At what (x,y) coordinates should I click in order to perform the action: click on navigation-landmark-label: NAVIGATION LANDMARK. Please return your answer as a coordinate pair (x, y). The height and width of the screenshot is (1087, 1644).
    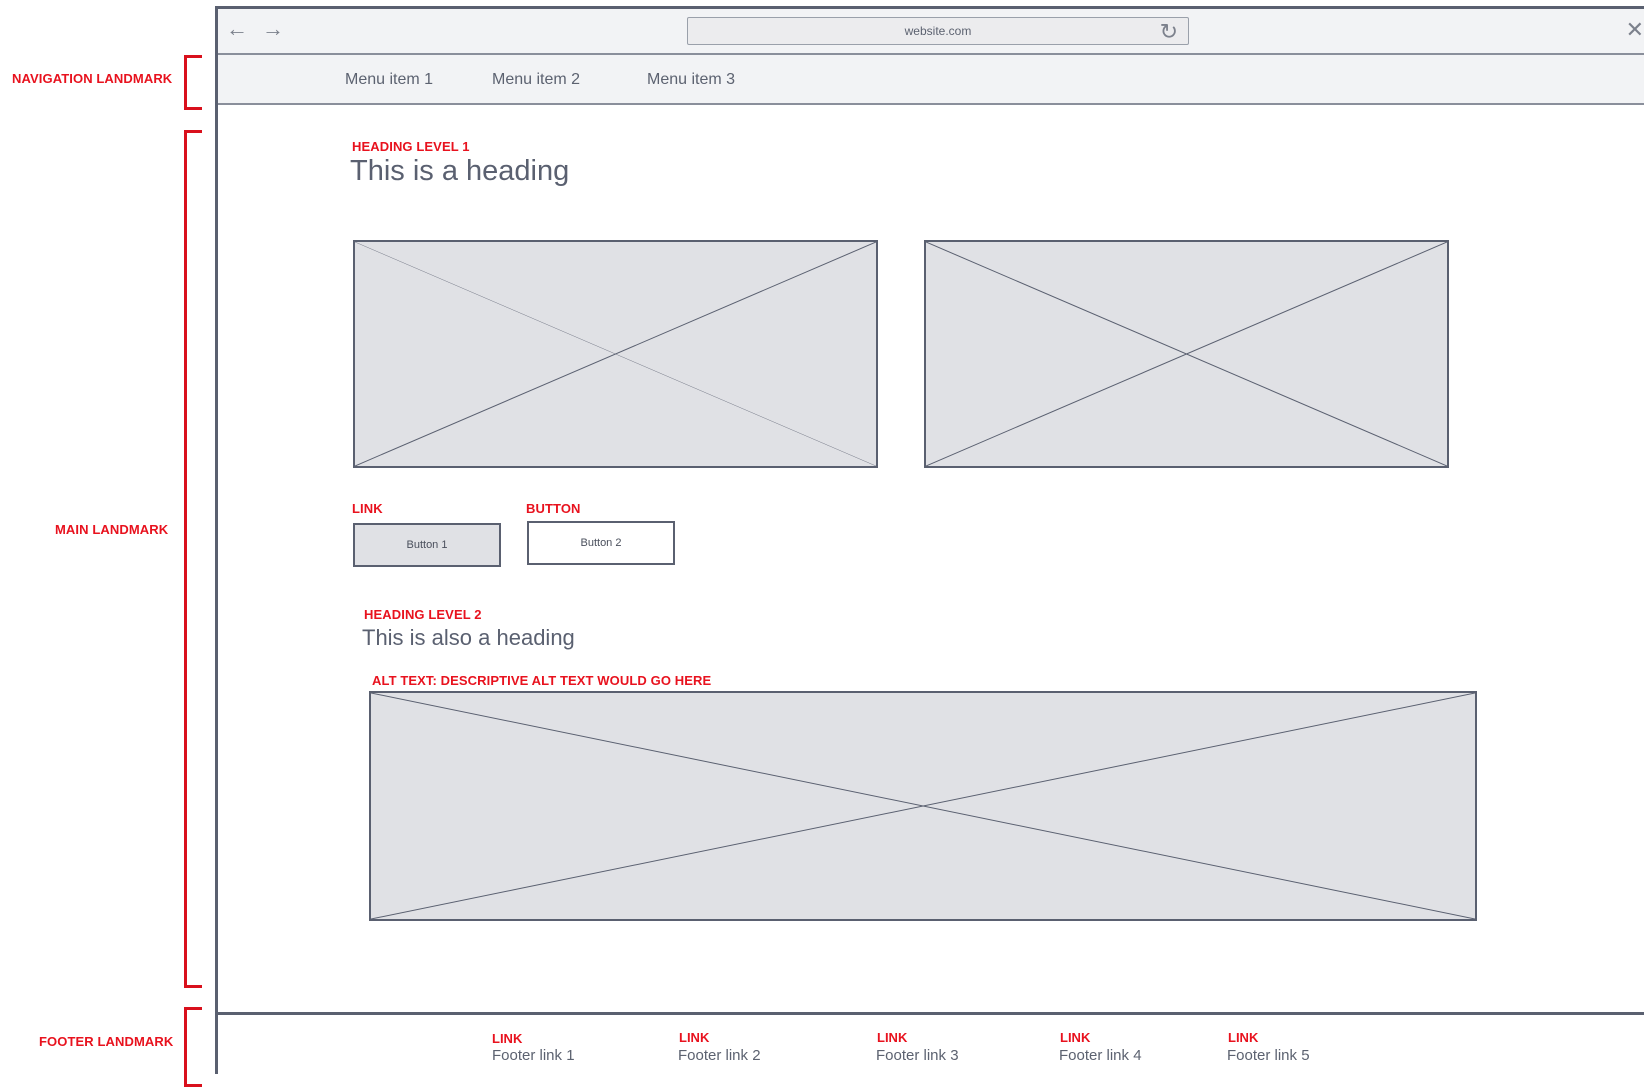
    Looking at the image, I should click on (92, 78).